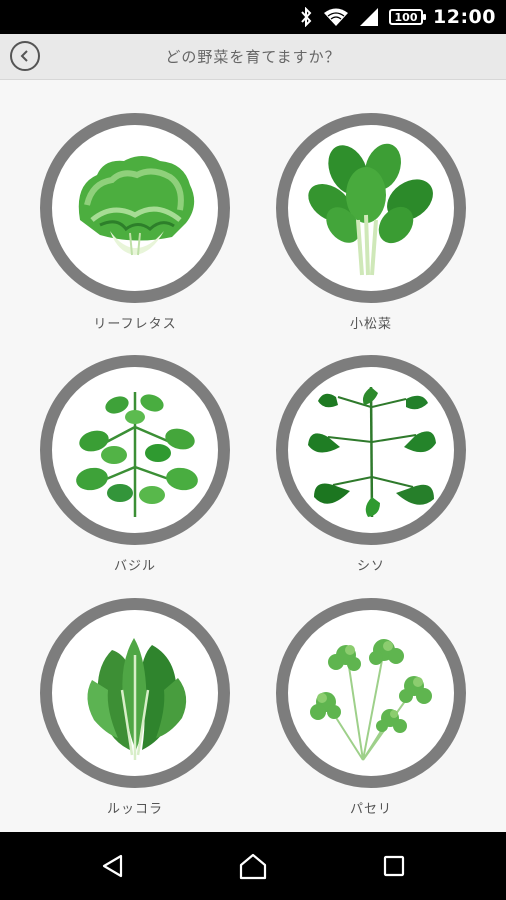 The width and height of the screenshot is (506, 900). What do you see at coordinates (306, 17) in the screenshot?
I see `bluetooth-icon` at bounding box center [306, 17].